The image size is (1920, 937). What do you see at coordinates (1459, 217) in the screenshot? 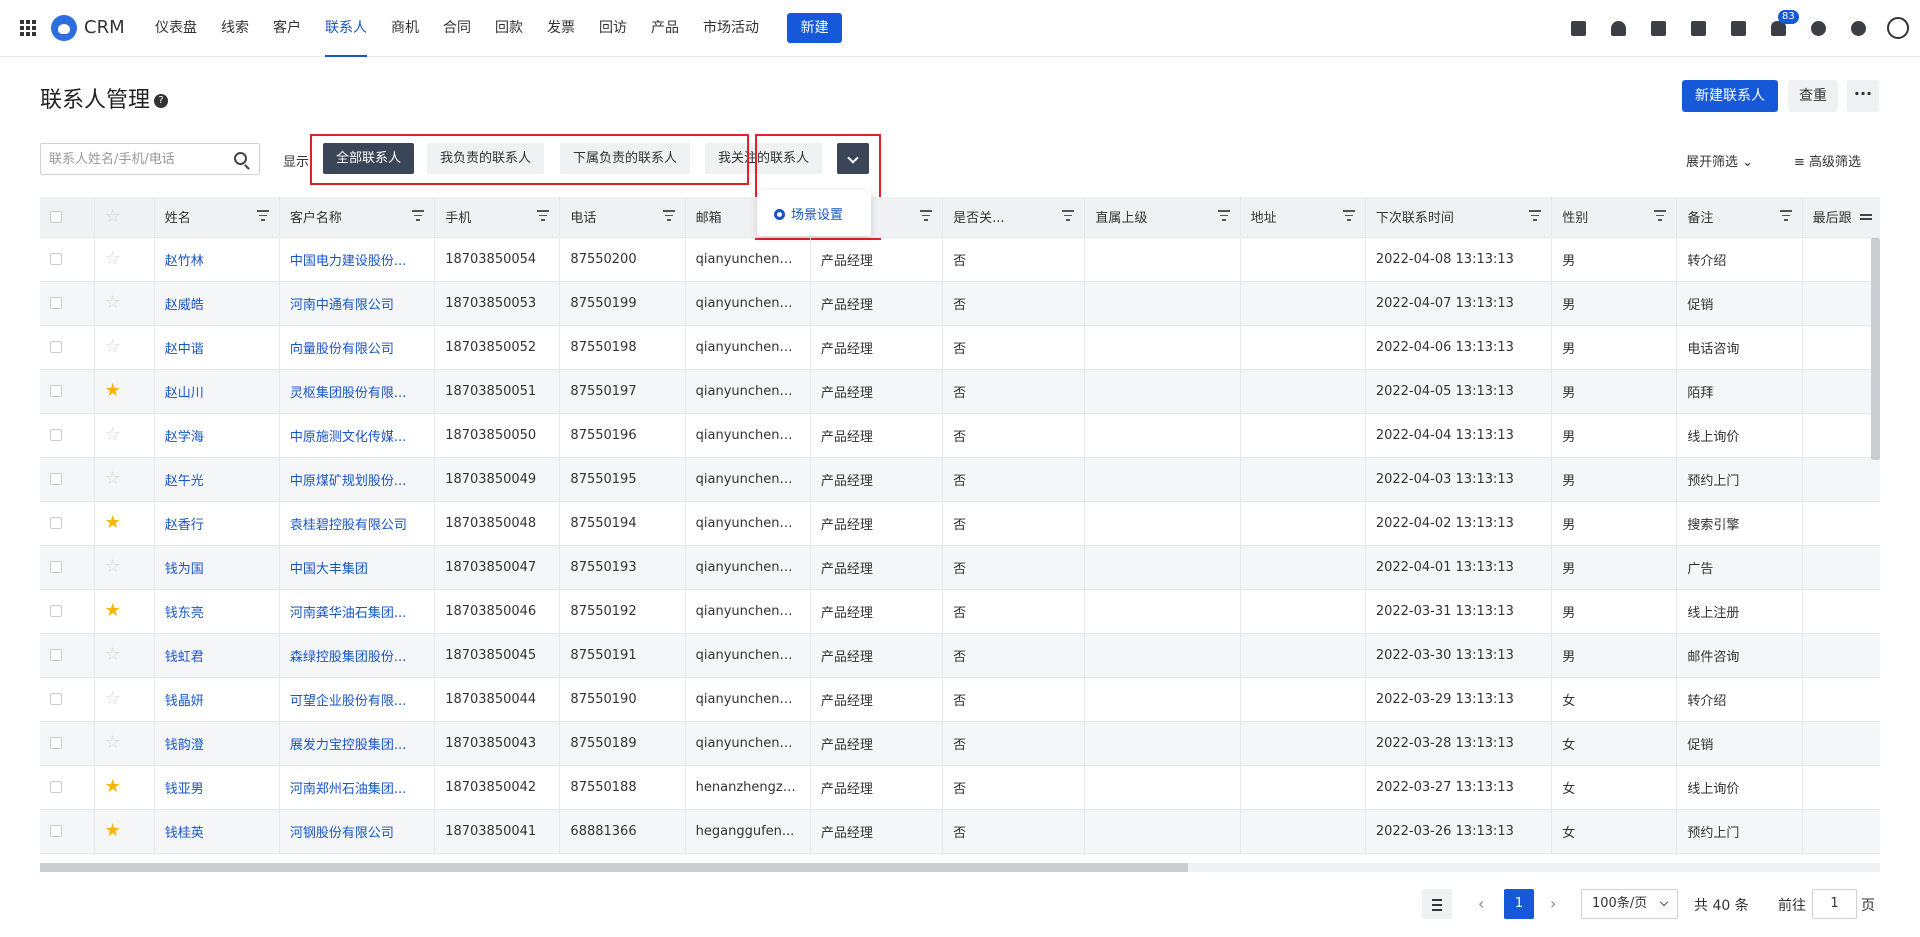
I see `column-header: 下次联系时间` at bounding box center [1459, 217].